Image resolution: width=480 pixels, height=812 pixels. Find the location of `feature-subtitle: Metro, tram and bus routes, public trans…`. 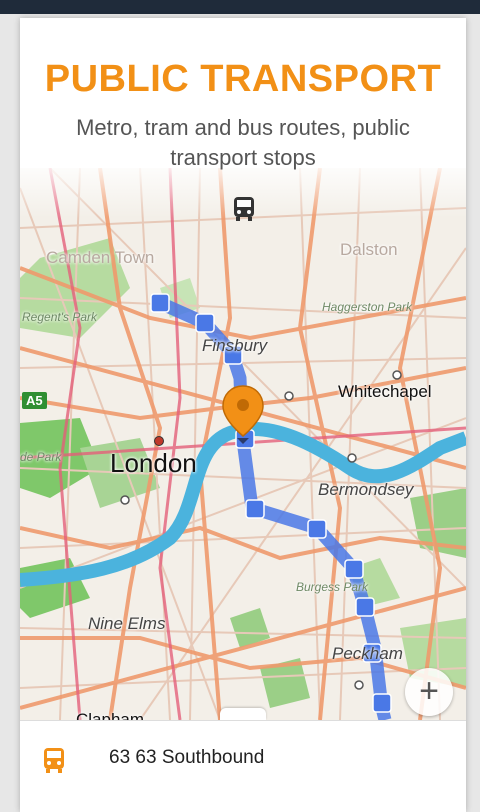

feature-subtitle: Metro, tram and bus routes, public trans… is located at coordinates (243, 142).